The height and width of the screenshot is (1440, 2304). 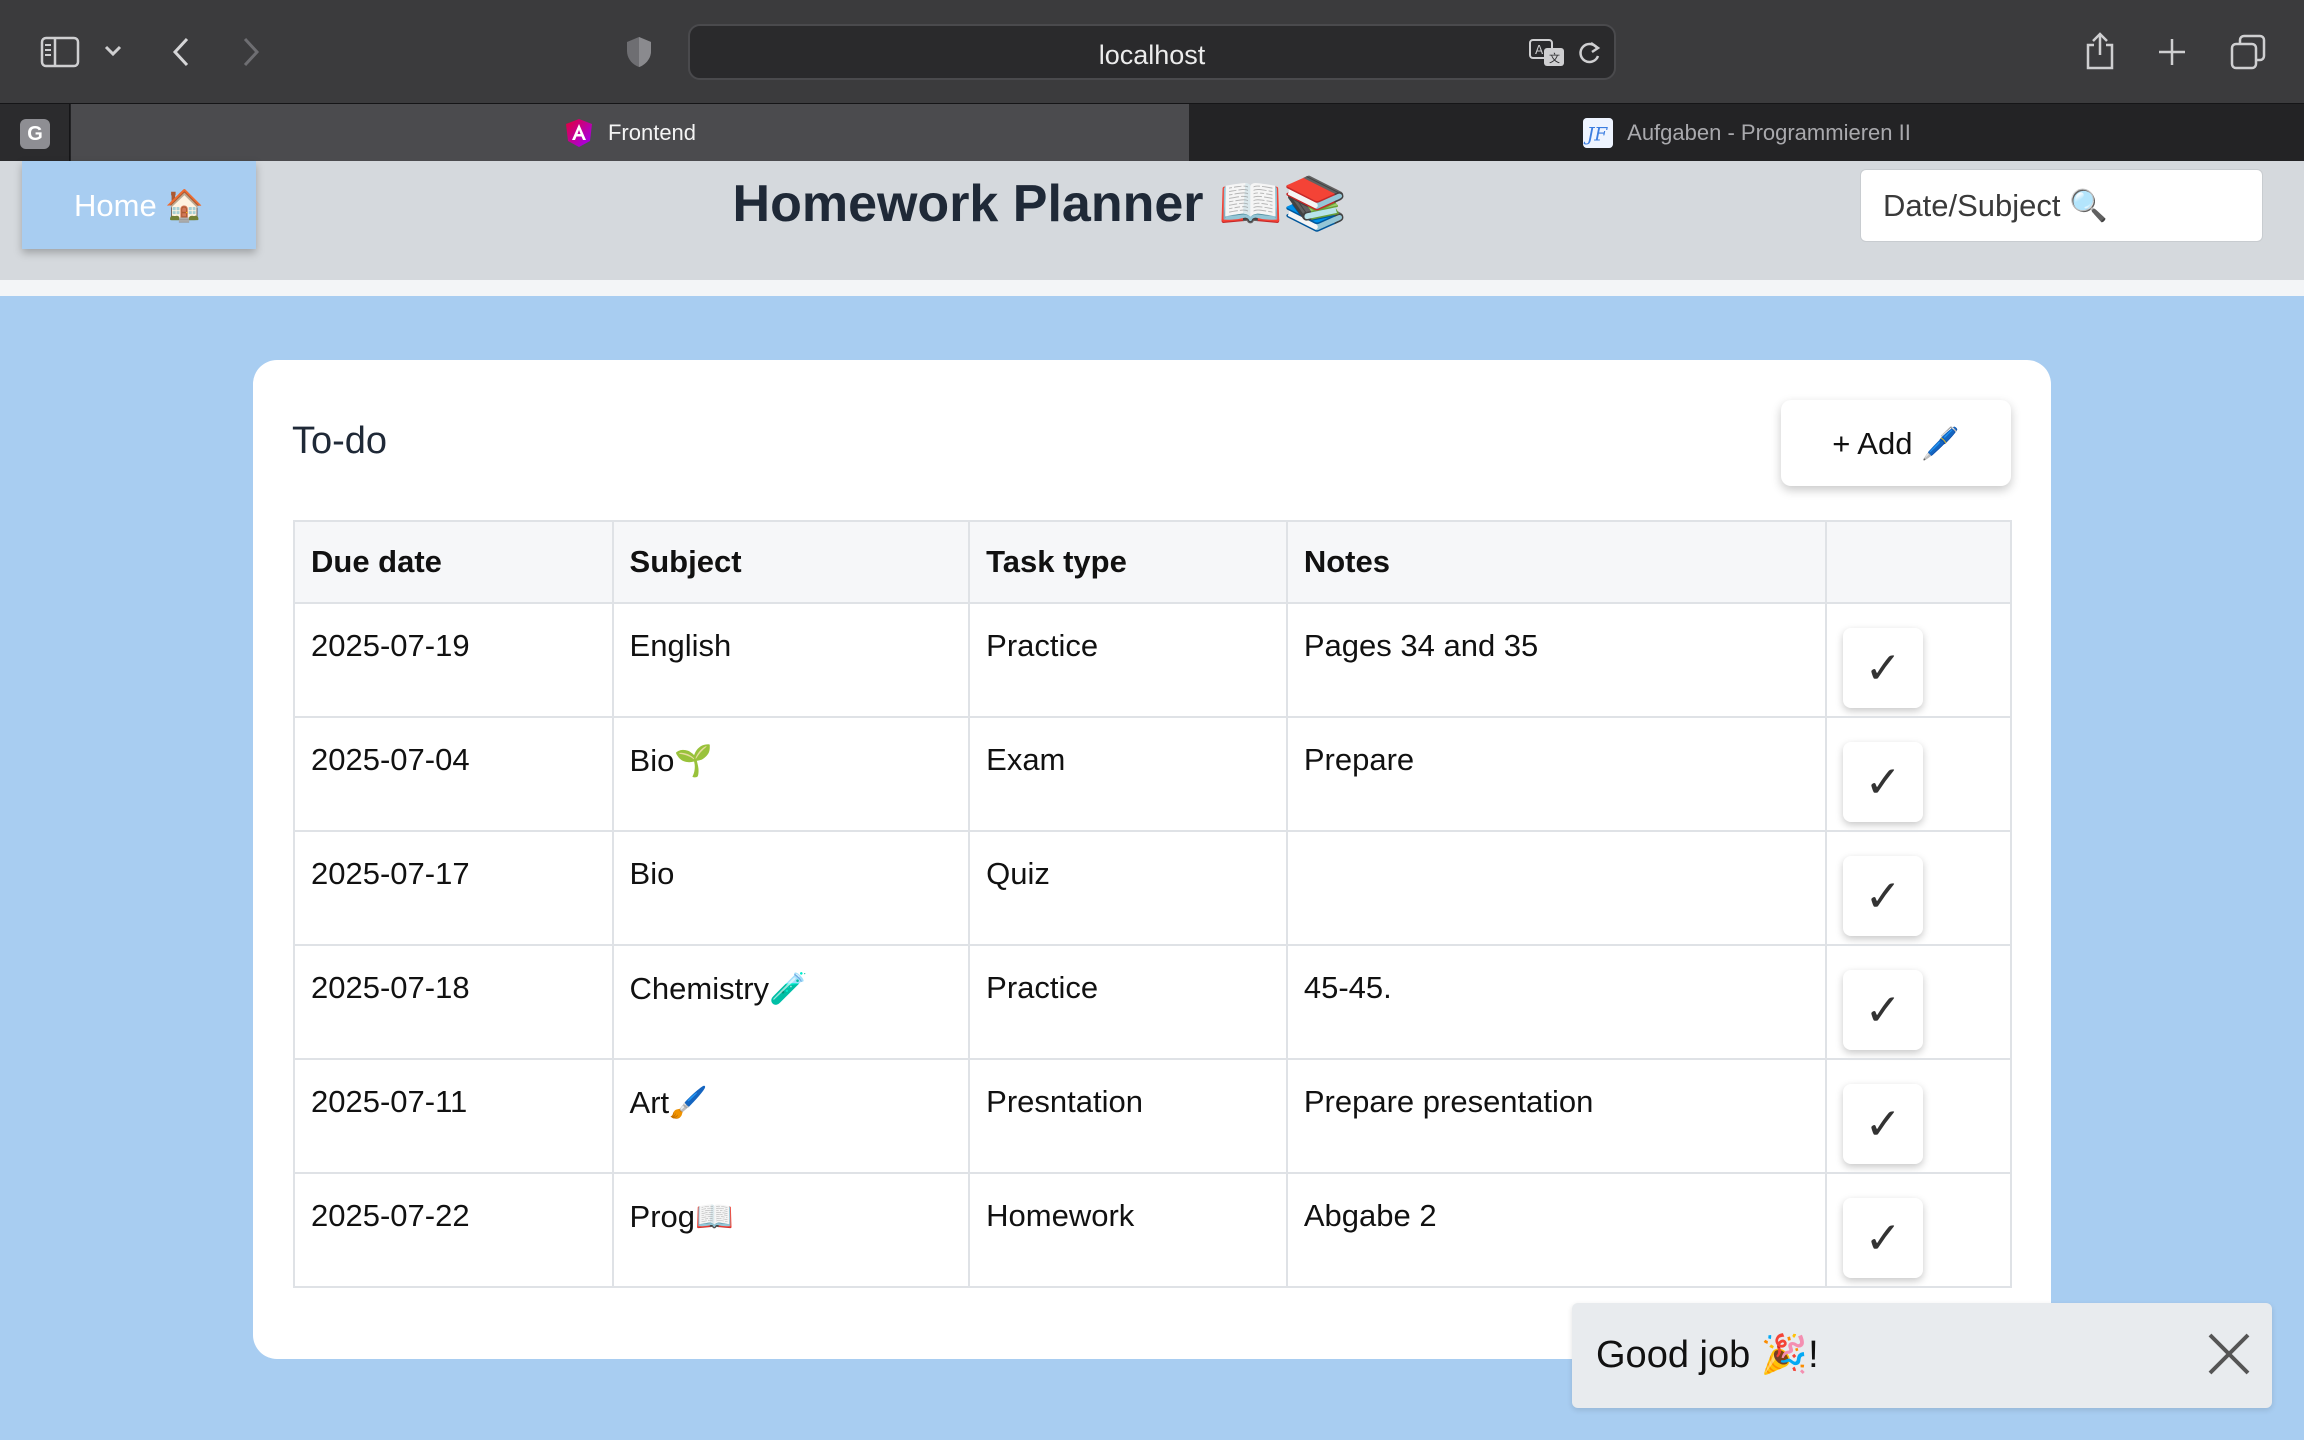 I want to click on privacy-shield-icon, so click(x=639, y=52).